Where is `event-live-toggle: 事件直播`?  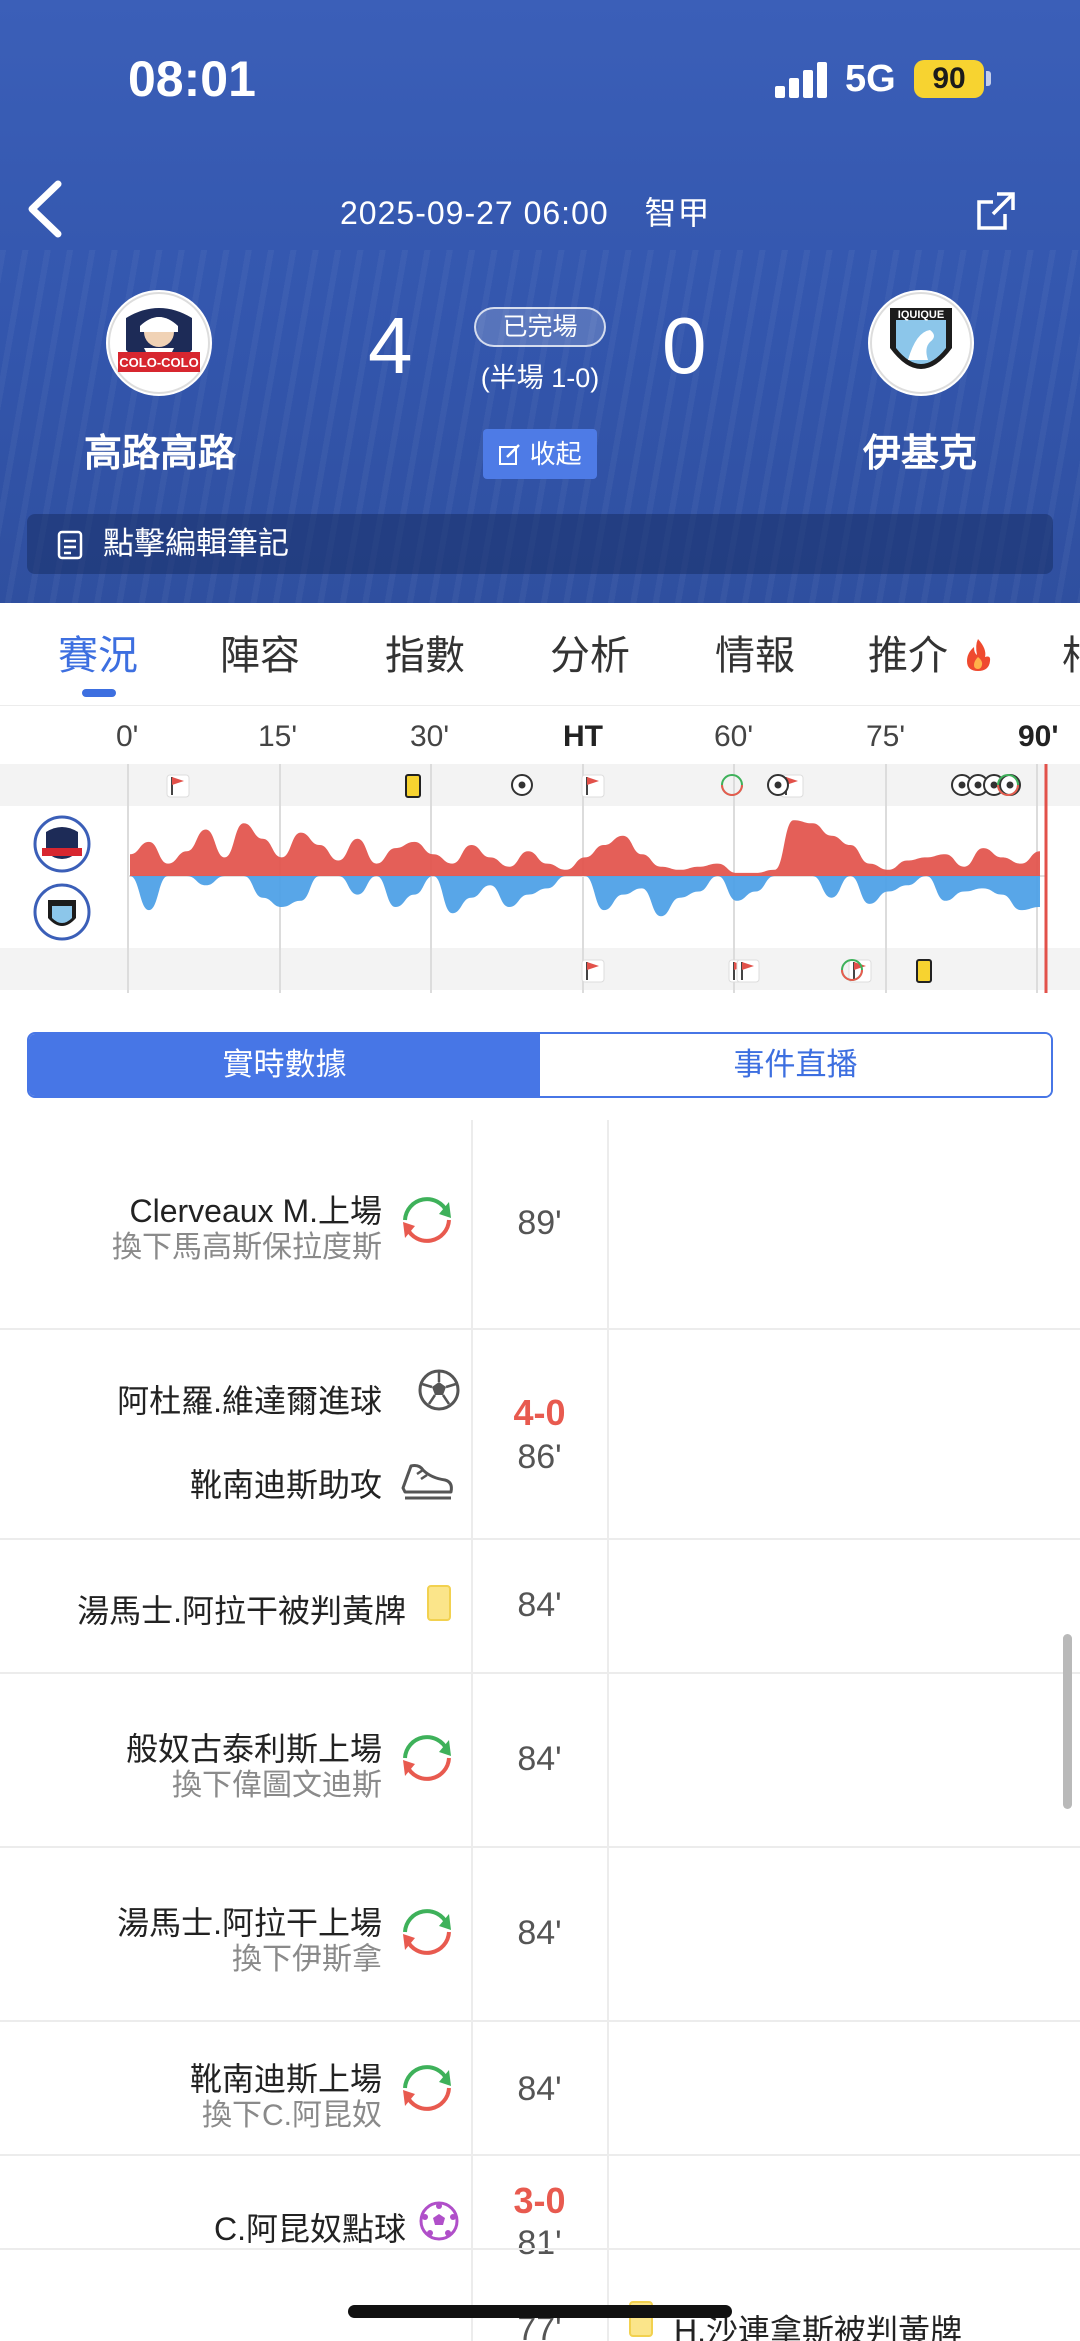
event-live-toggle: 事件直播 is located at coordinates (795, 1065).